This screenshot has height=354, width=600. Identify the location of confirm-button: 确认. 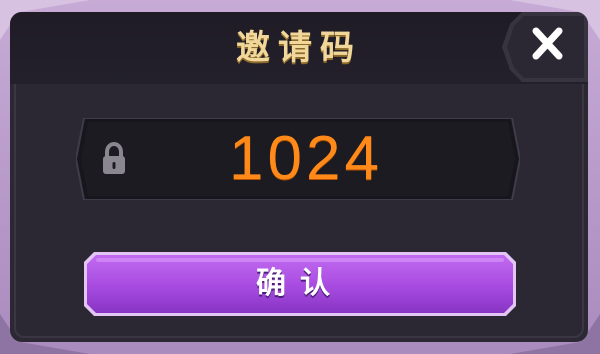
(300, 284).